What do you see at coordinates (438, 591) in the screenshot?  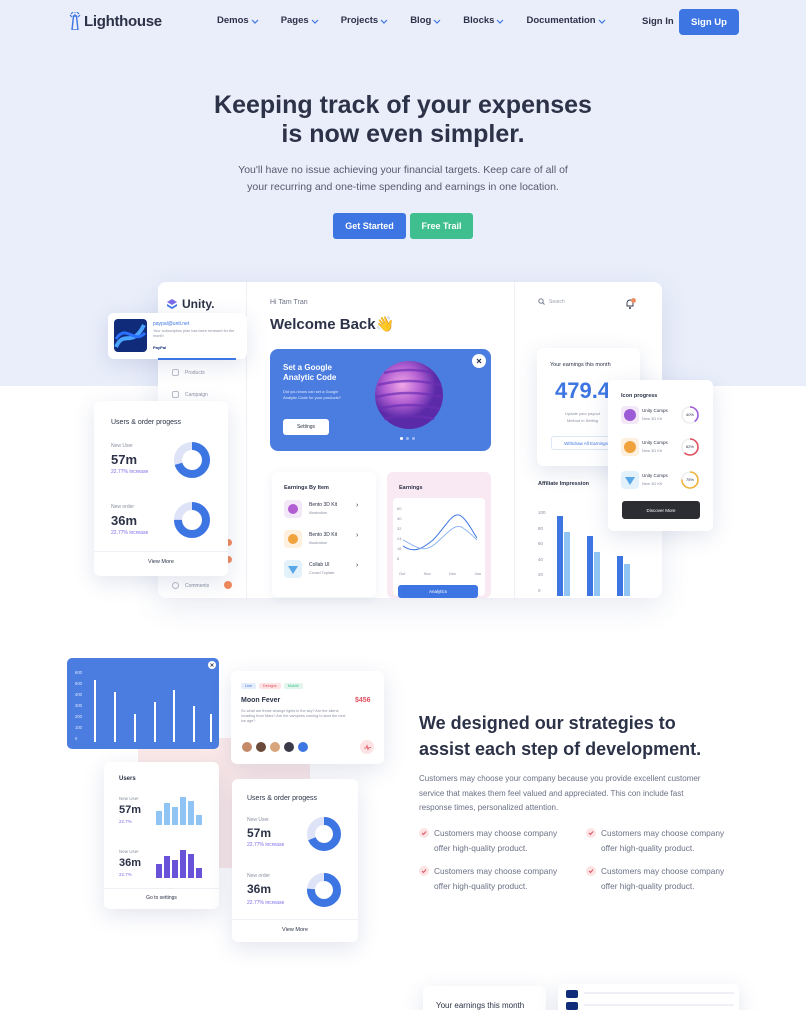 I see `analytics-button: Analytics` at bounding box center [438, 591].